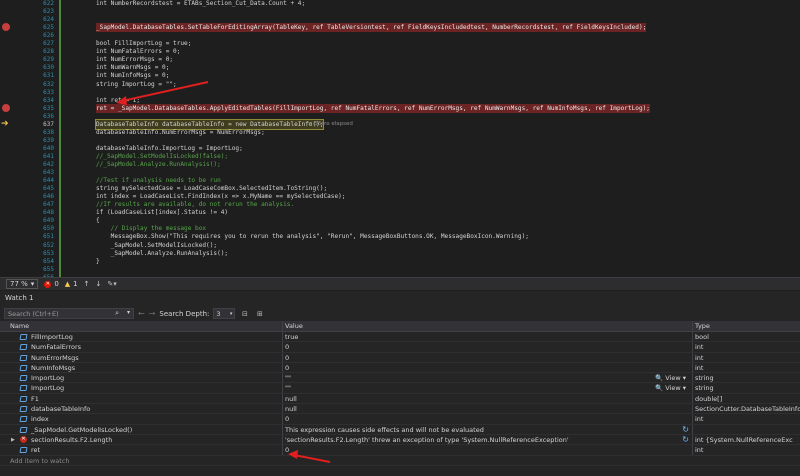  What do you see at coordinates (141, 429) in the screenshot?
I see `watch-name-cell: _SapModel.GetModelIsLocked()` at bounding box center [141, 429].